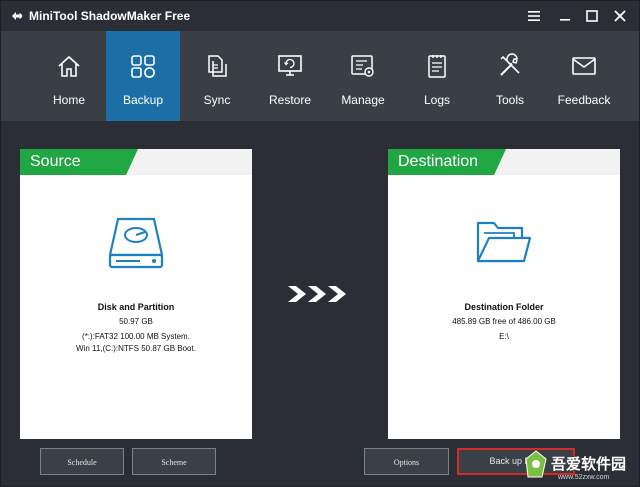 The width and height of the screenshot is (640, 487). I want to click on nav-feedback-label: Feedback, so click(584, 100).